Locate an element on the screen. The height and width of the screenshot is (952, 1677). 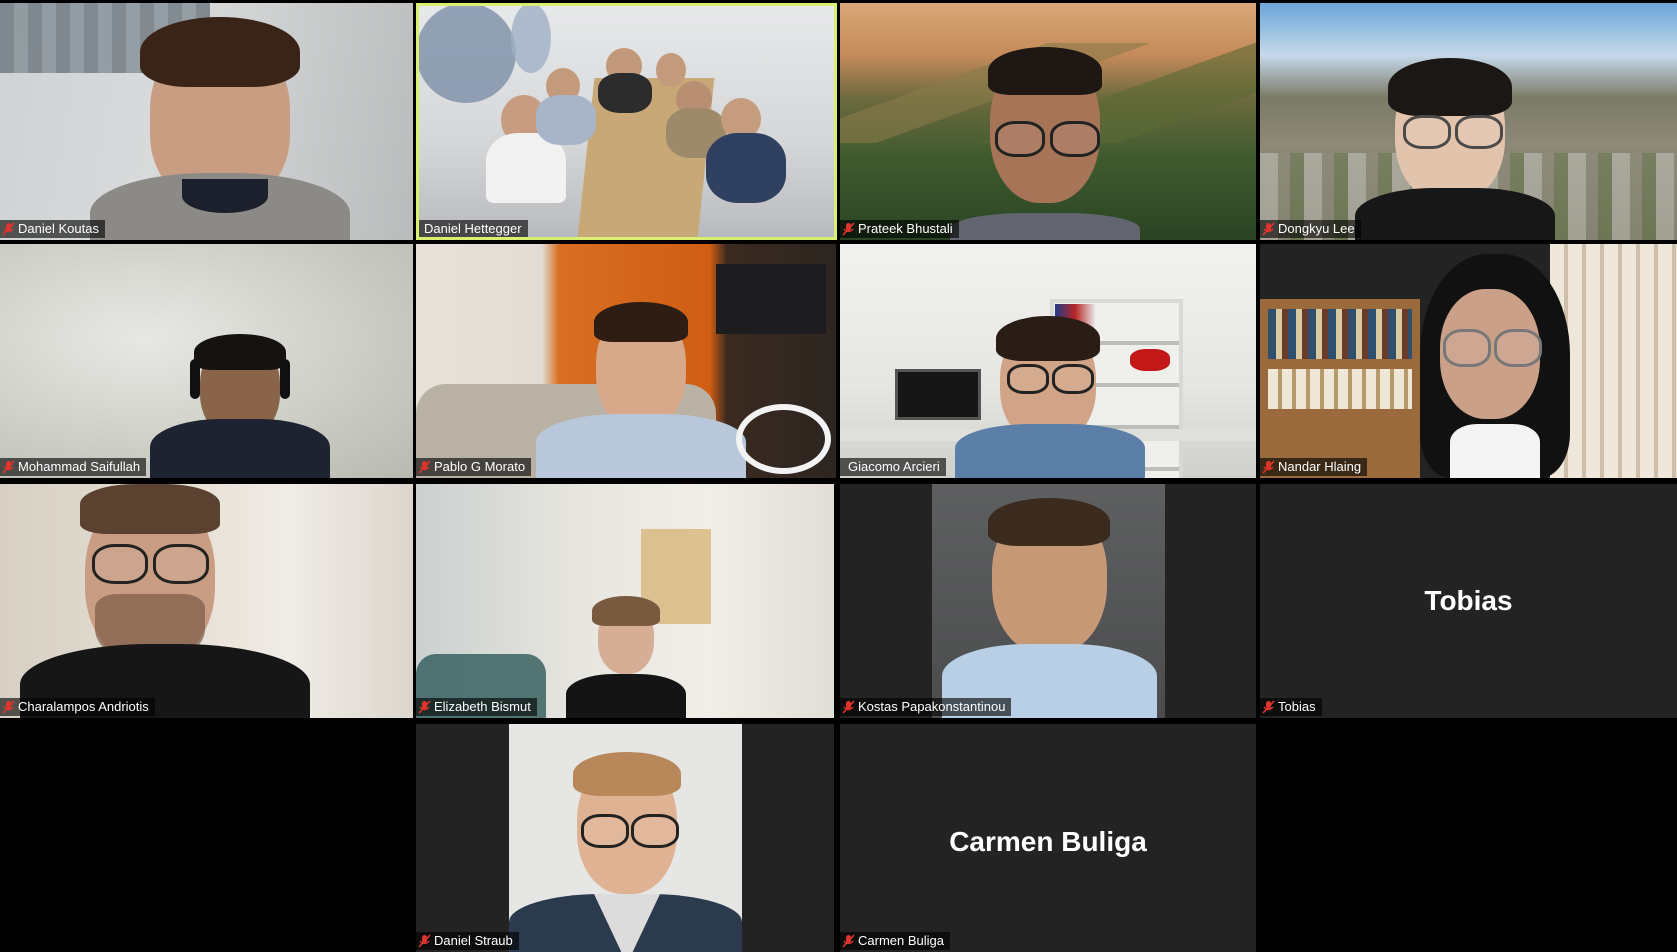
participant-tile: Mohammad Saifullah is located at coordinates (206, 361).